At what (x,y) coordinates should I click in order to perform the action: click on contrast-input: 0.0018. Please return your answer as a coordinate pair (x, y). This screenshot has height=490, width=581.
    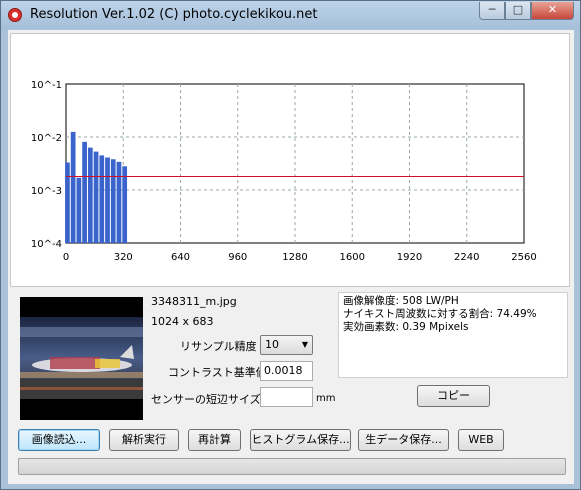
    Looking at the image, I should click on (286, 371).